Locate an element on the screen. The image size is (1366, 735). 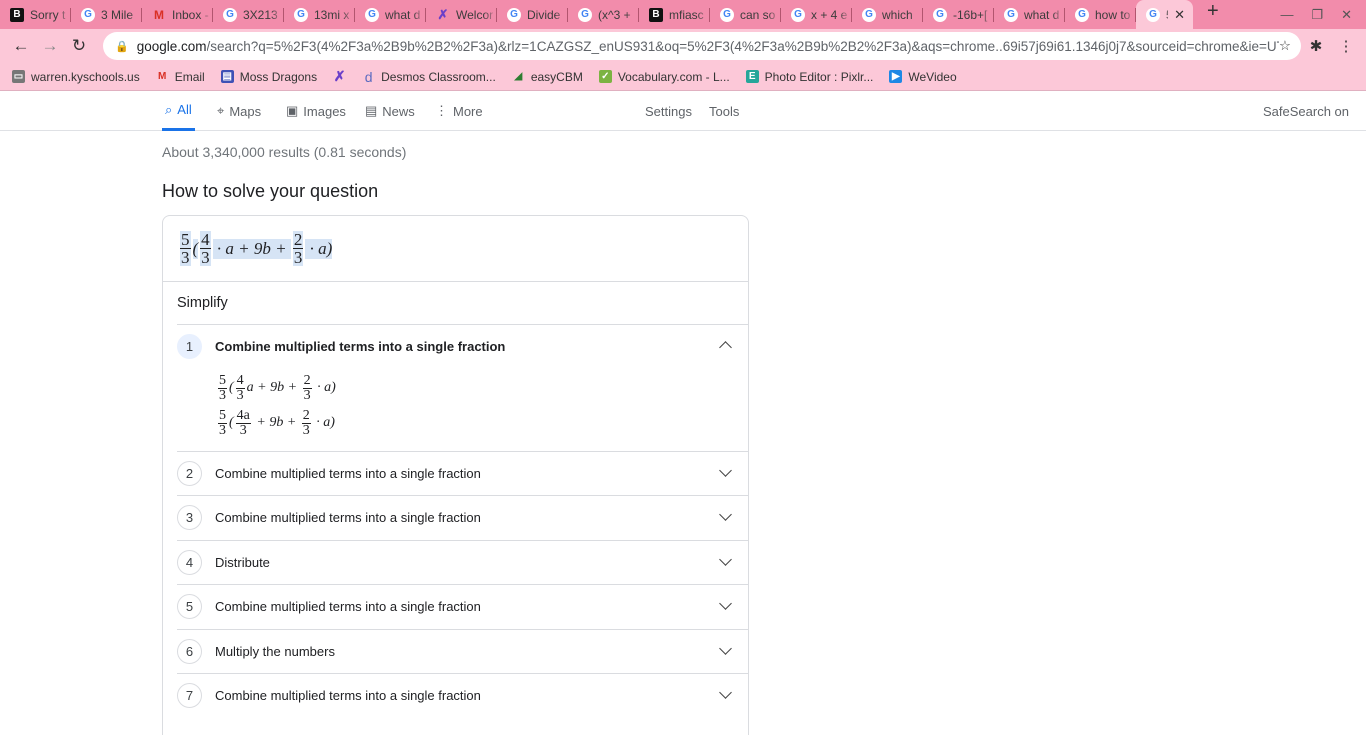
browser-tab: G 3 Mile is located at coordinates (106, 14).